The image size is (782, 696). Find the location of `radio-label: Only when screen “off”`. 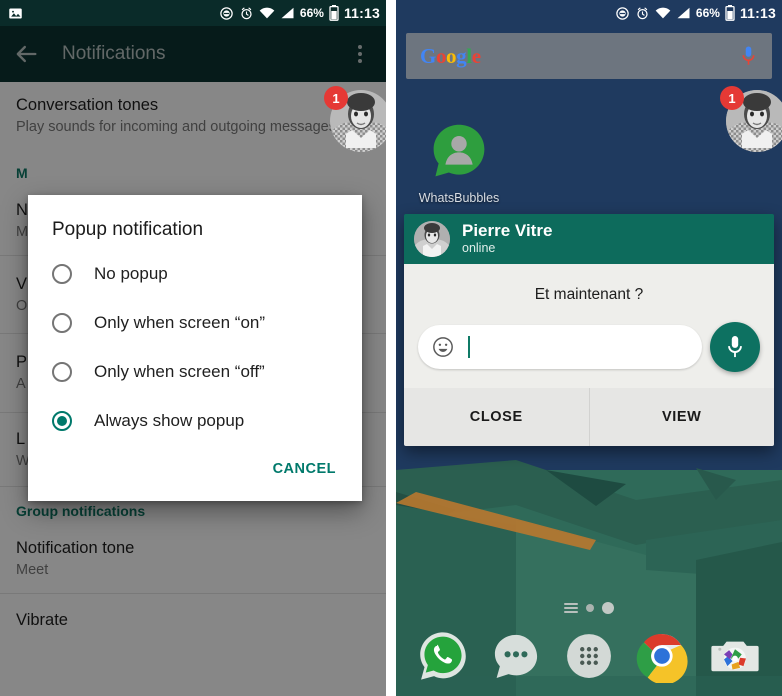

radio-label: Only when screen “off” is located at coordinates (179, 371).